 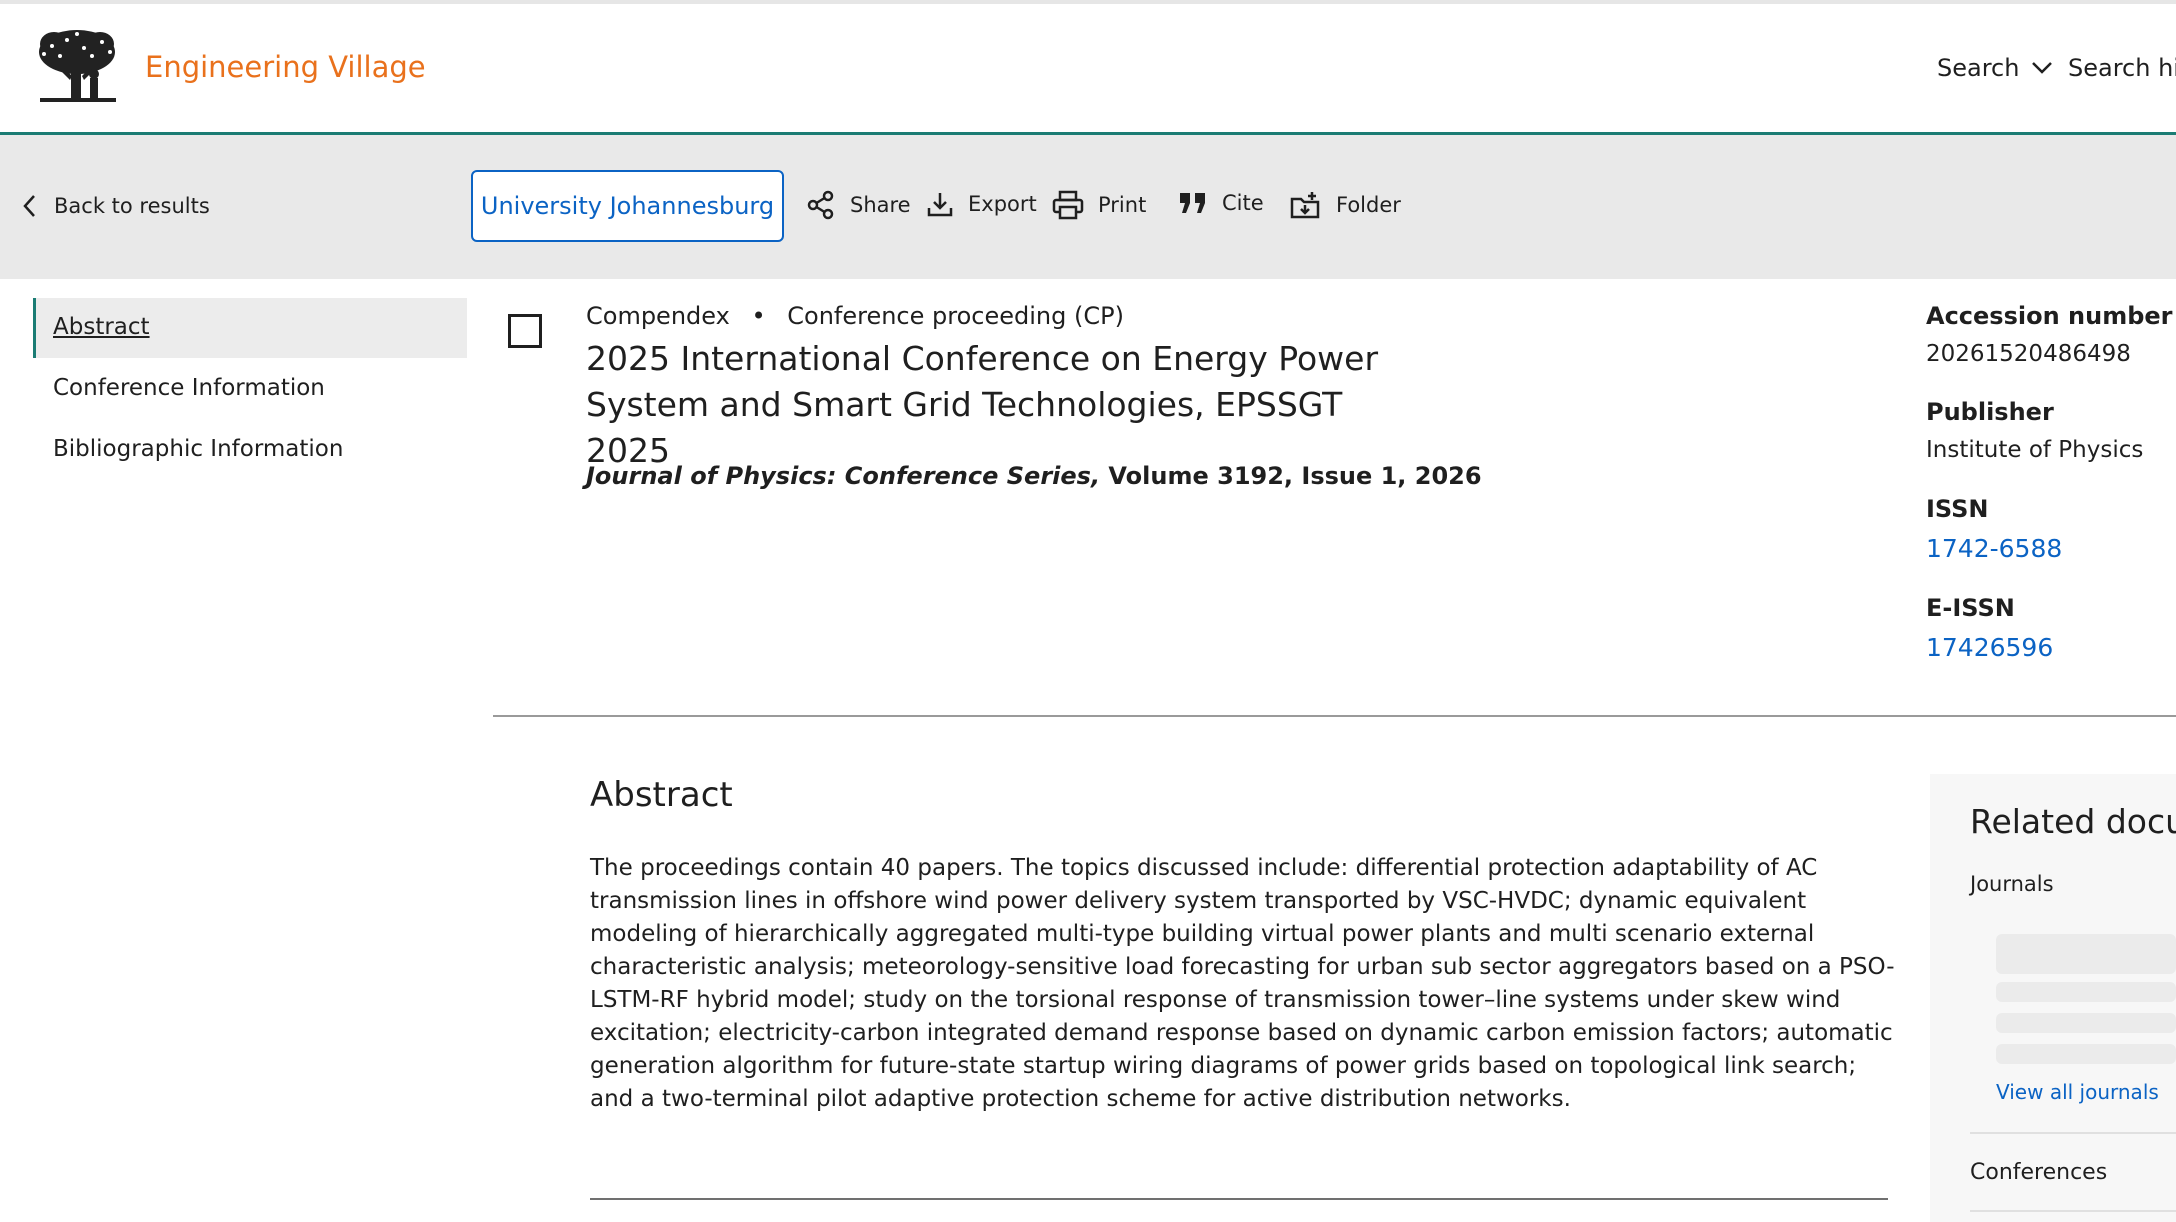 What do you see at coordinates (2077, 1092) in the screenshot?
I see `view-all-journals-link: View all journals` at bounding box center [2077, 1092].